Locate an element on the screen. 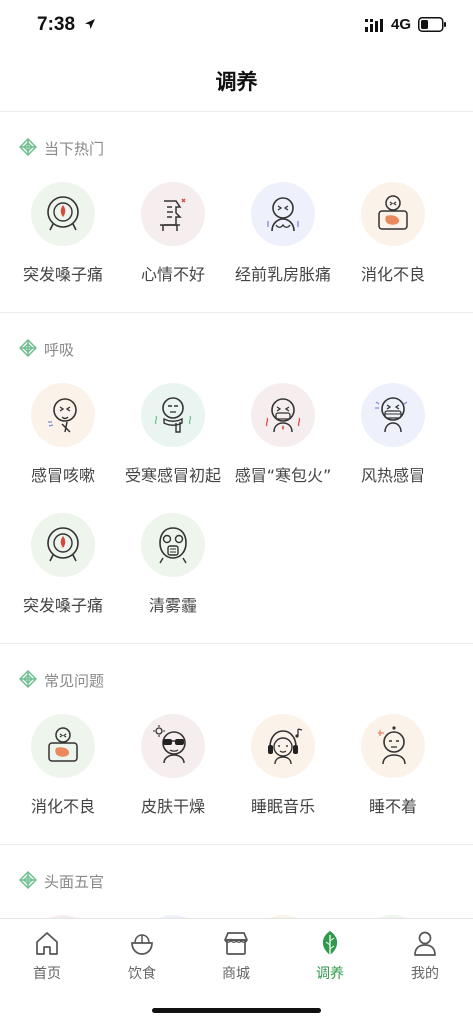 Image resolution: width=473 pixels, height=1024 pixels. mask-icon is located at coordinates (391, 415).